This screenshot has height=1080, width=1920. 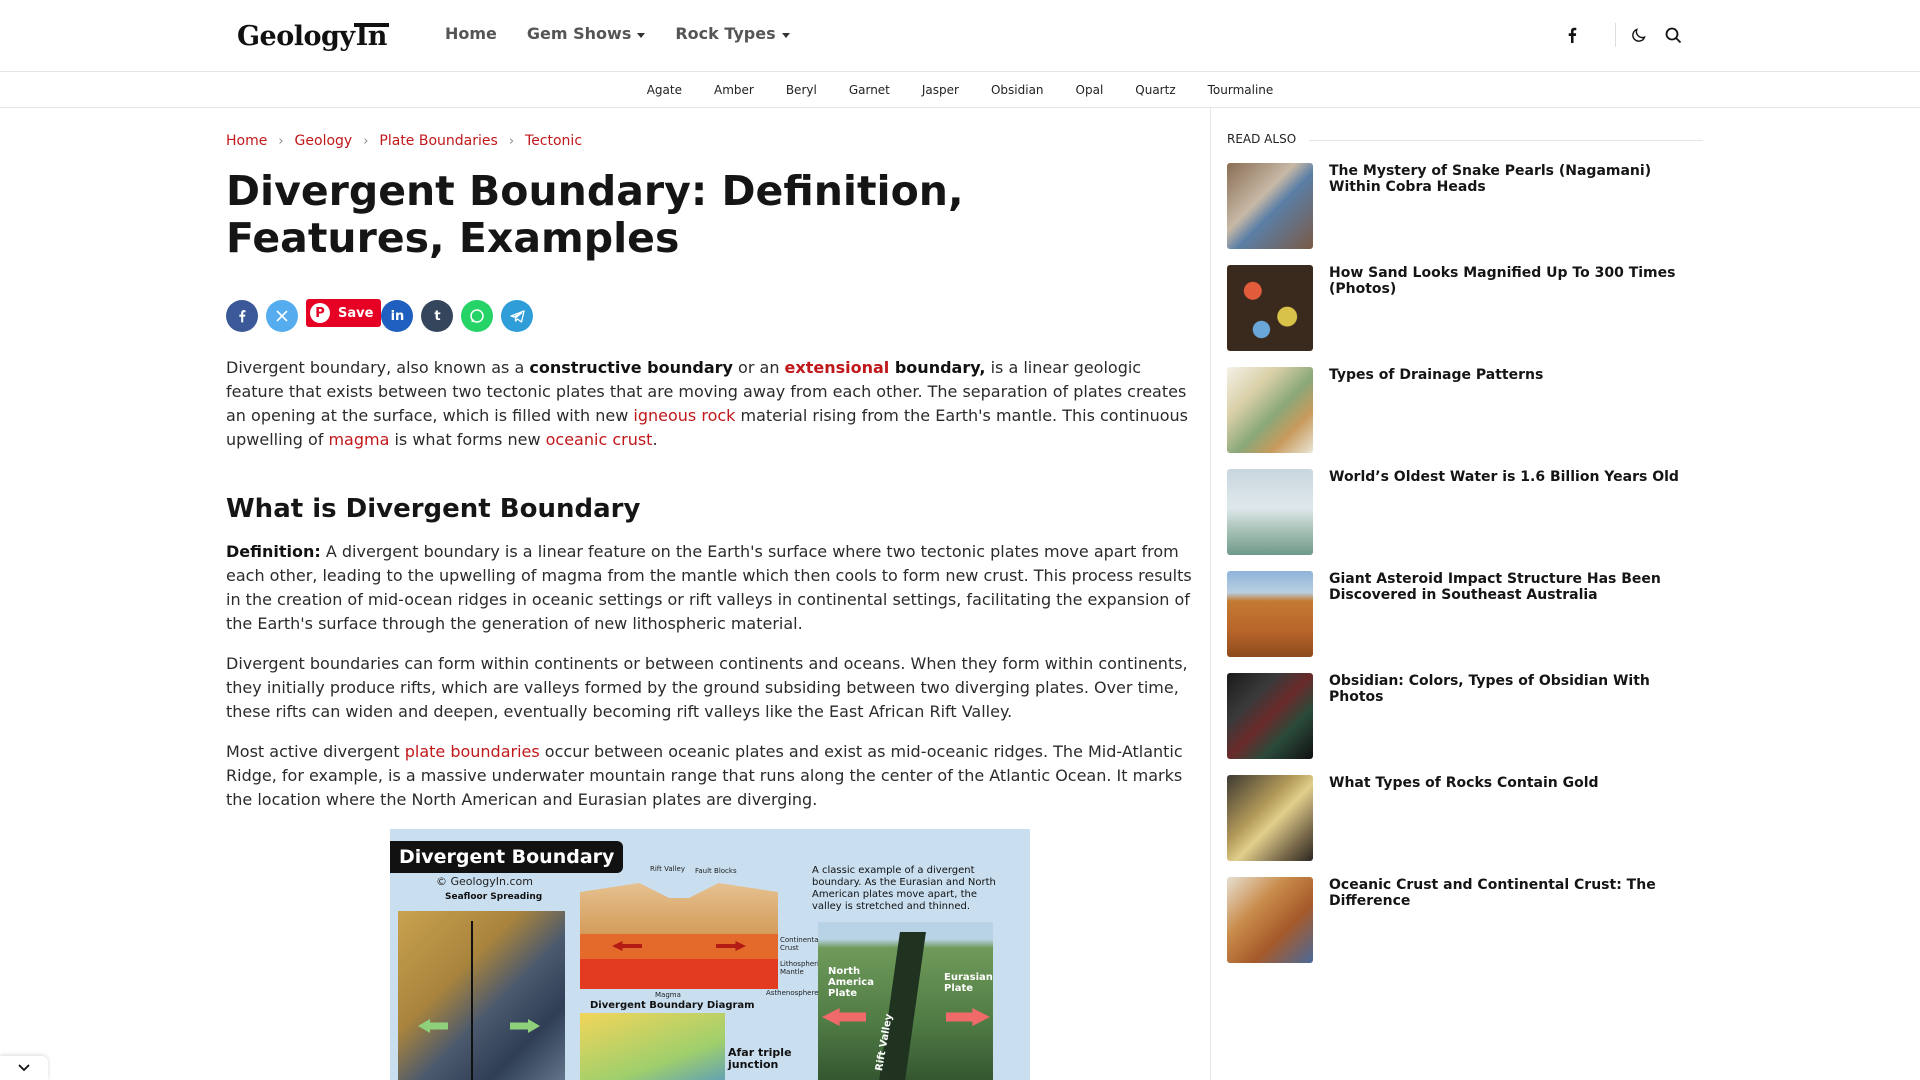 I want to click on snake-pearls-thumbnail, so click(x=1270, y=206).